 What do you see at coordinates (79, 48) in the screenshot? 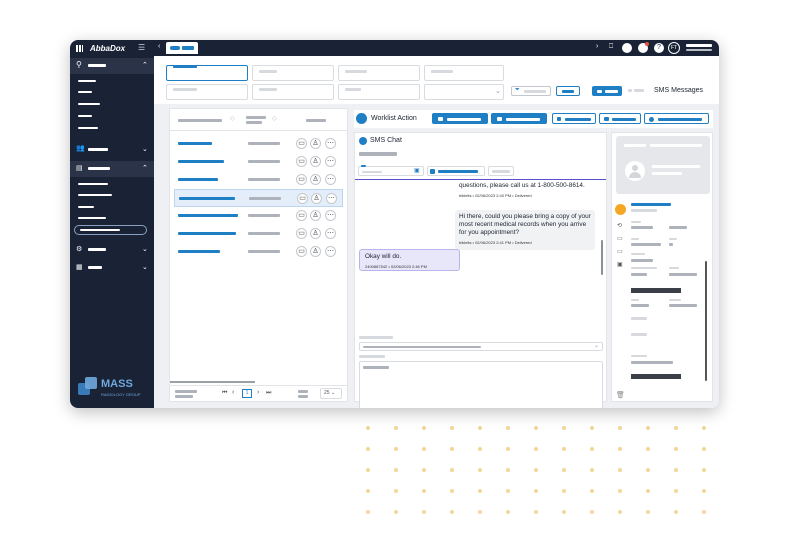
I see `apps-grid-icon` at bounding box center [79, 48].